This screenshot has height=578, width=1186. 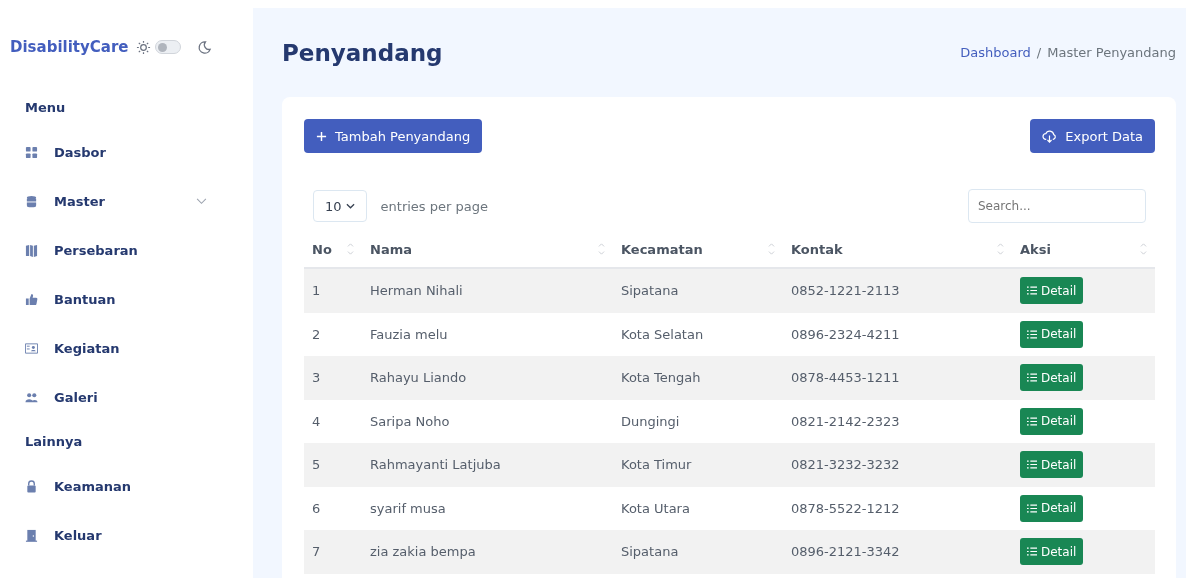 What do you see at coordinates (897, 290) in the screenshot?
I see `table-cell: 0852-1221-2113` at bounding box center [897, 290].